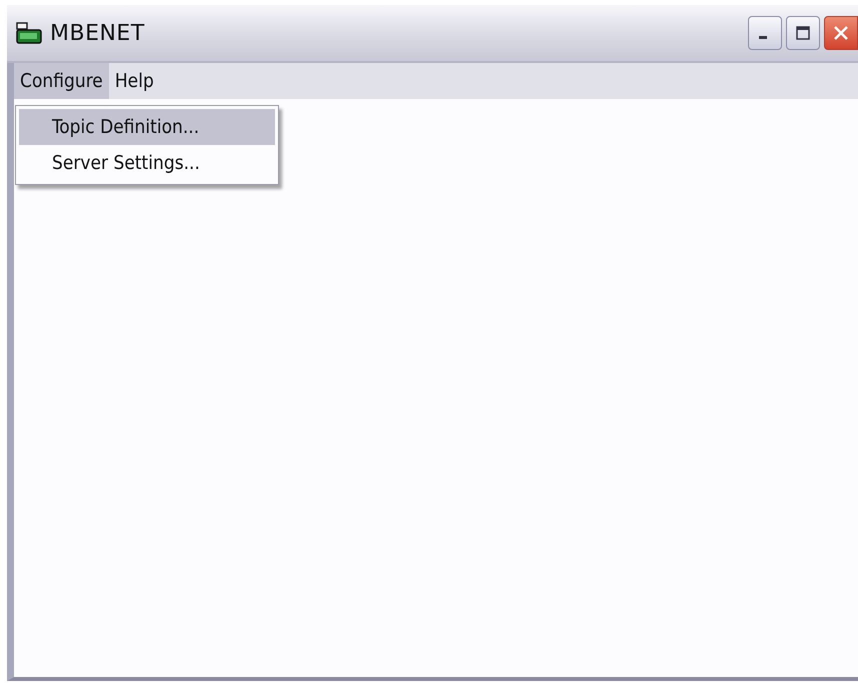 The width and height of the screenshot is (858, 683). What do you see at coordinates (61, 81) in the screenshot?
I see `menu-item: Configure` at bounding box center [61, 81].